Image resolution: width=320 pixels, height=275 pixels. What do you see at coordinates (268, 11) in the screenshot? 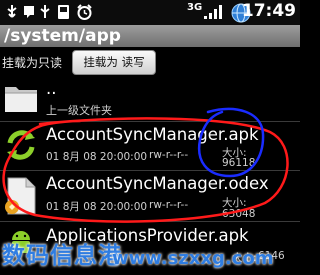
I see `clock: 17:49` at bounding box center [268, 11].